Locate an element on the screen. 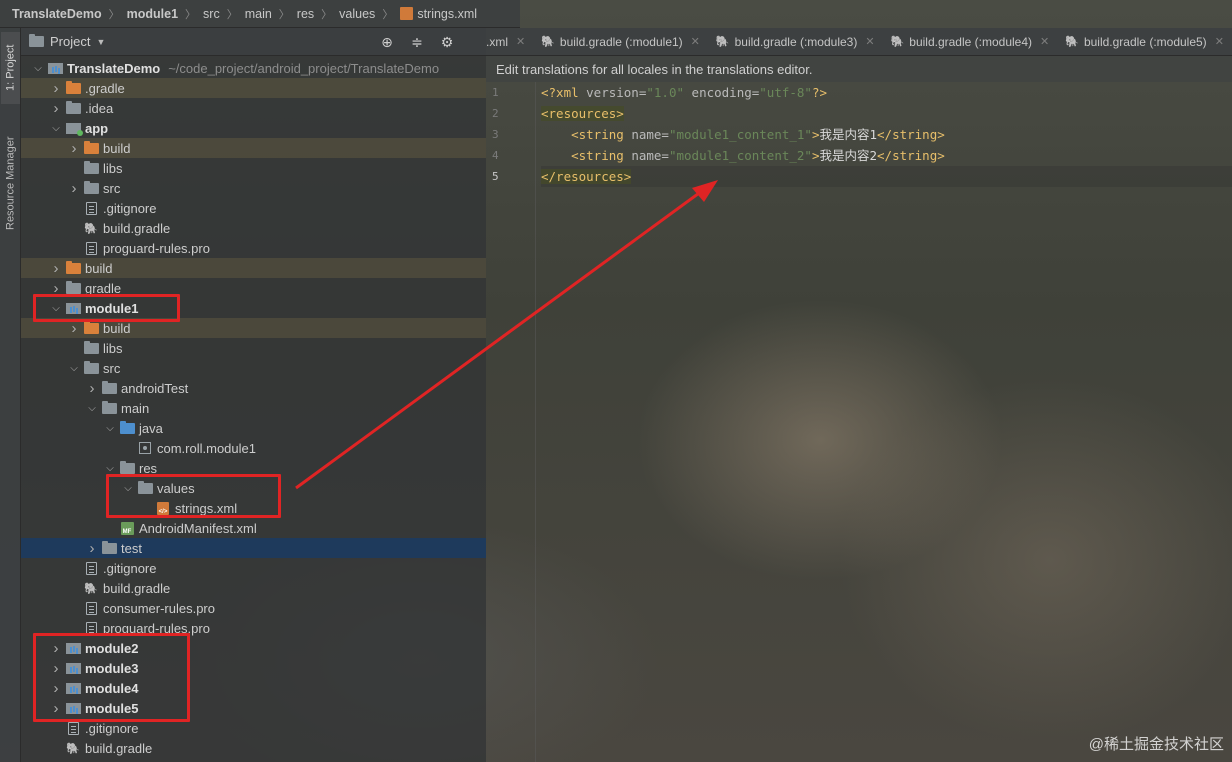  editor-tab: .xml ✕ is located at coordinates (509, 41).